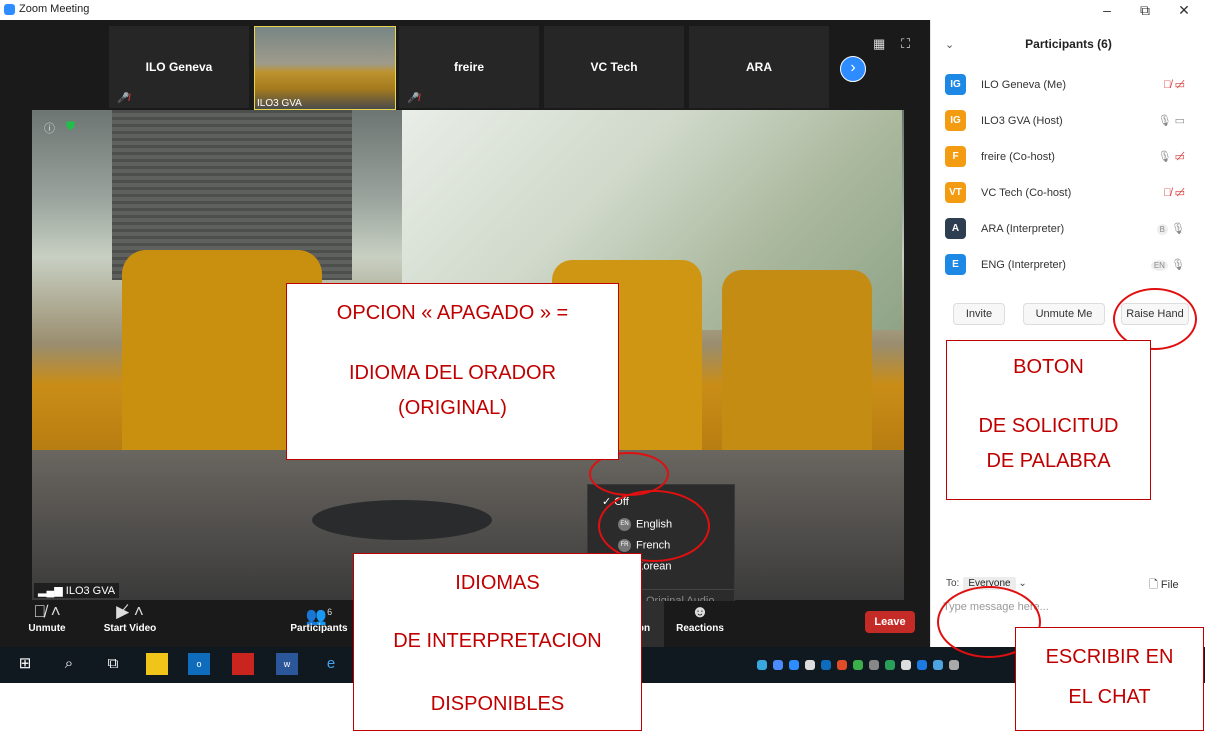 The width and height of the screenshot is (1205, 731). I want to click on participant-row: VT VC Tech (Co-host) 🎙̸ ▭̸, so click(1070, 193).